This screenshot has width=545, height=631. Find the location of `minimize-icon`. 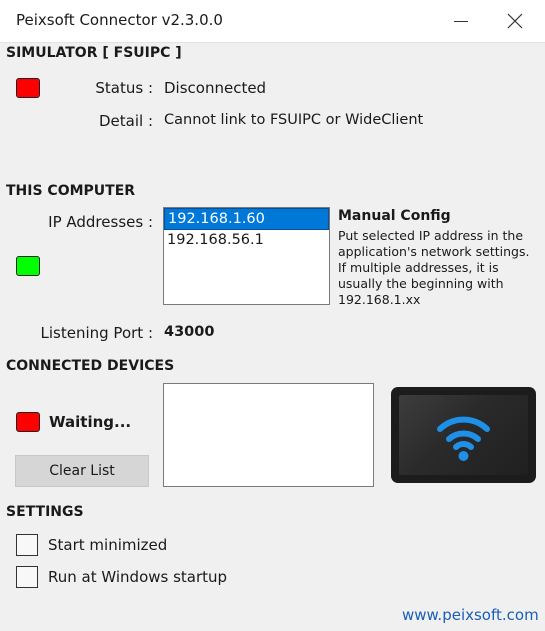

minimize-icon is located at coordinates (461, 21).